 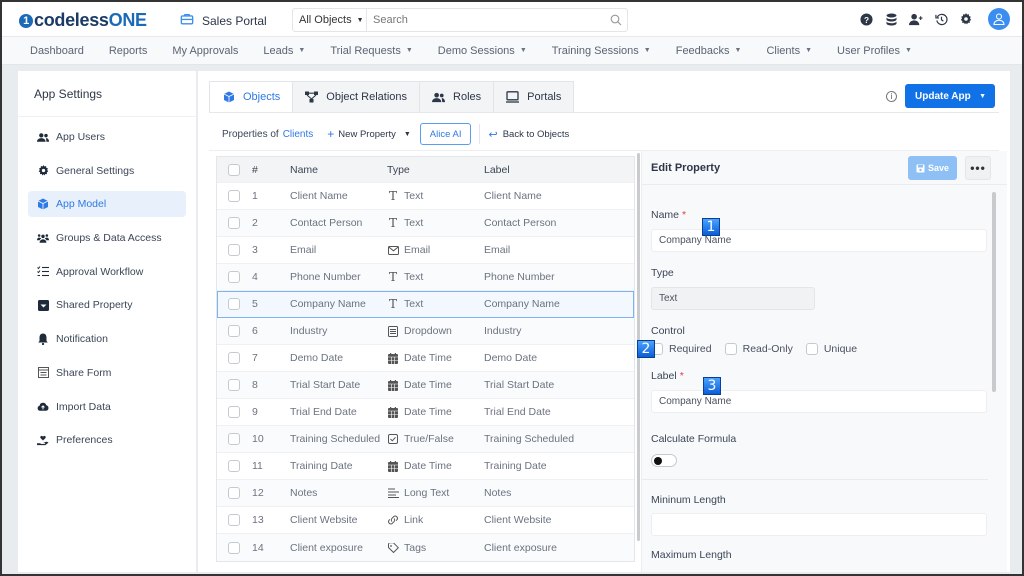 What do you see at coordinates (425, 358) in the screenshot?
I see `table-row: 7 Demo Date Date Time Demo Date` at bounding box center [425, 358].